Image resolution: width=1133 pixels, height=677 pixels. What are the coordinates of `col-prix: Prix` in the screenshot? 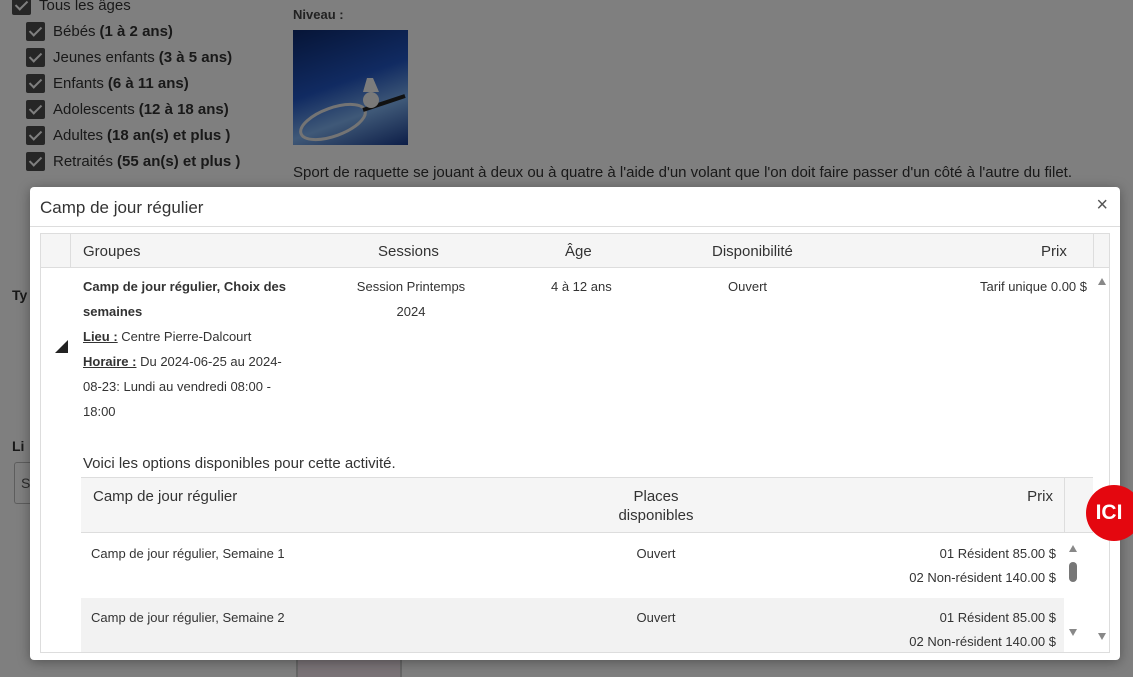 It's located at (1054, 251).